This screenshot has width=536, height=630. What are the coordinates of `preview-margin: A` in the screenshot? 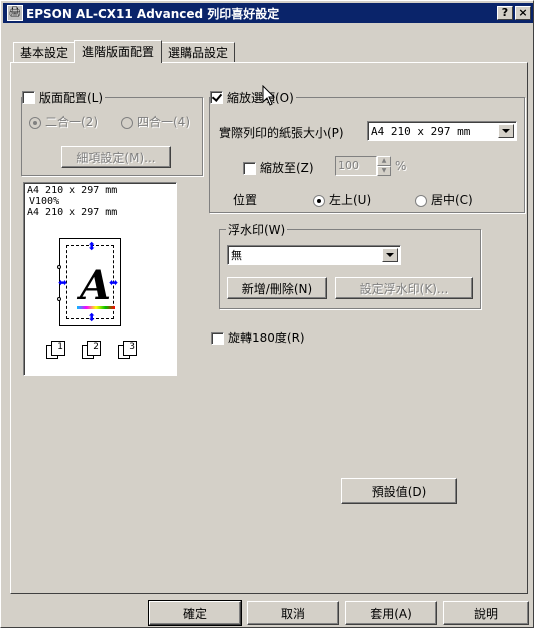 It's located at (90, 282).